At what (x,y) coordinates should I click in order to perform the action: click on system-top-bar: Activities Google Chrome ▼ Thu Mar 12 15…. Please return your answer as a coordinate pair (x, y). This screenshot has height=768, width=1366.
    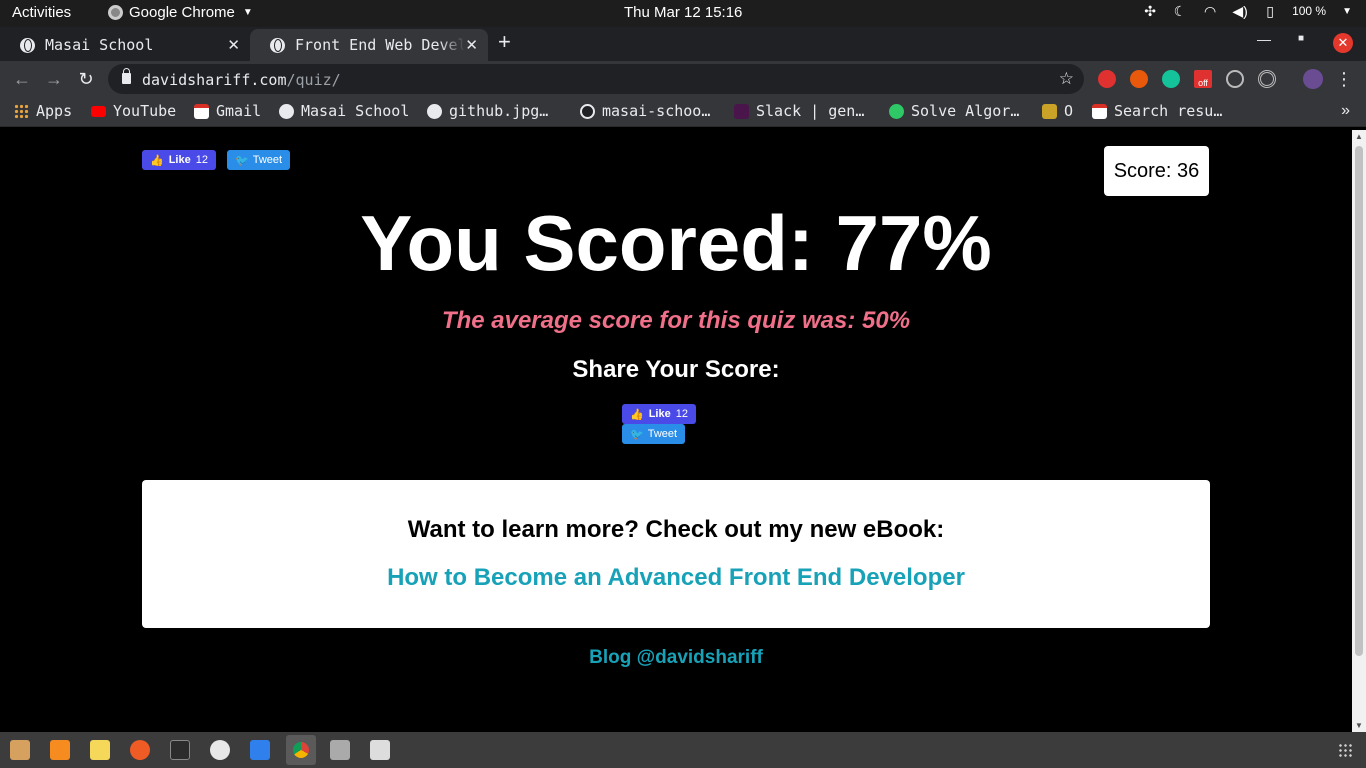
    Looking at the image, I should click on (683, 13).